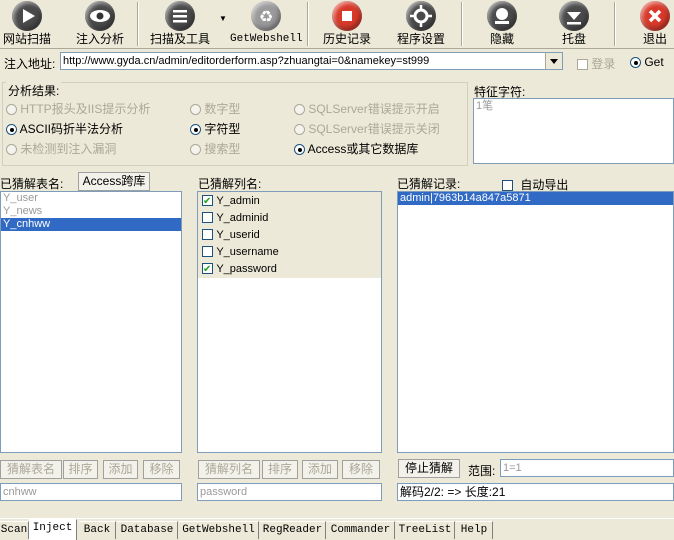 This screenshot has width=674, height=540. Describe the element at coordinates (429, 184) in the screenshot. I see `records-title: 已猜解记录:` at that location.